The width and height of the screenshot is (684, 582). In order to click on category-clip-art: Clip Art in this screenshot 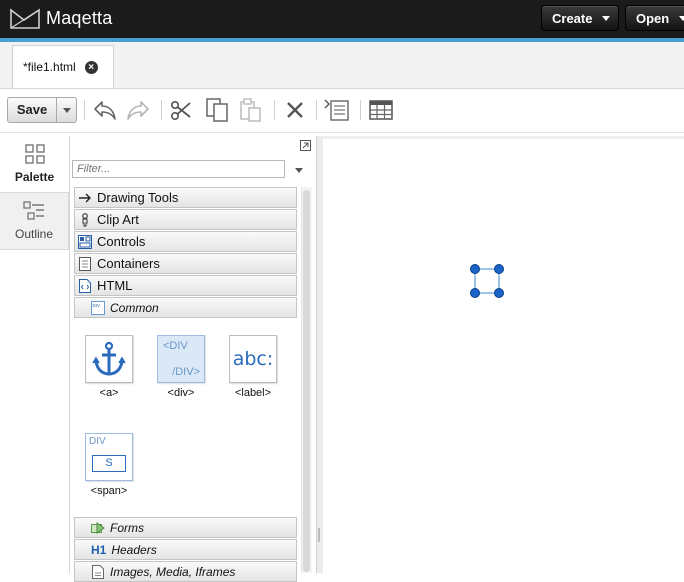, I will do `click(185, 219)`.